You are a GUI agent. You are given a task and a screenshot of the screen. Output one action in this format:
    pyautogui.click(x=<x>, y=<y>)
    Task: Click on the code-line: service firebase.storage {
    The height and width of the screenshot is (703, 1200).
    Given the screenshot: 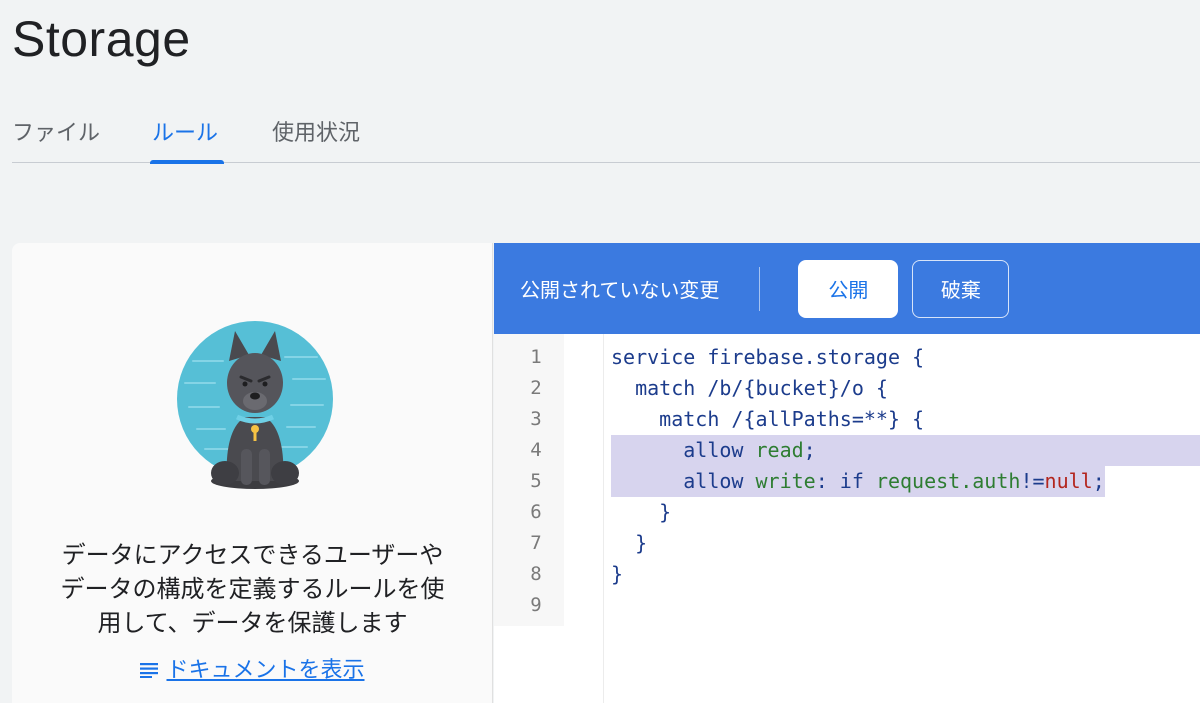 What is the action you would take?
    pyautogui.click(x=905, y=357)
    